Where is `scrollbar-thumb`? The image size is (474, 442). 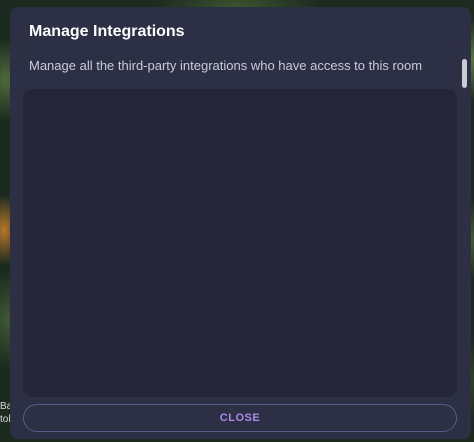 scrollbar-thumb is located at coordinates (464, 73).